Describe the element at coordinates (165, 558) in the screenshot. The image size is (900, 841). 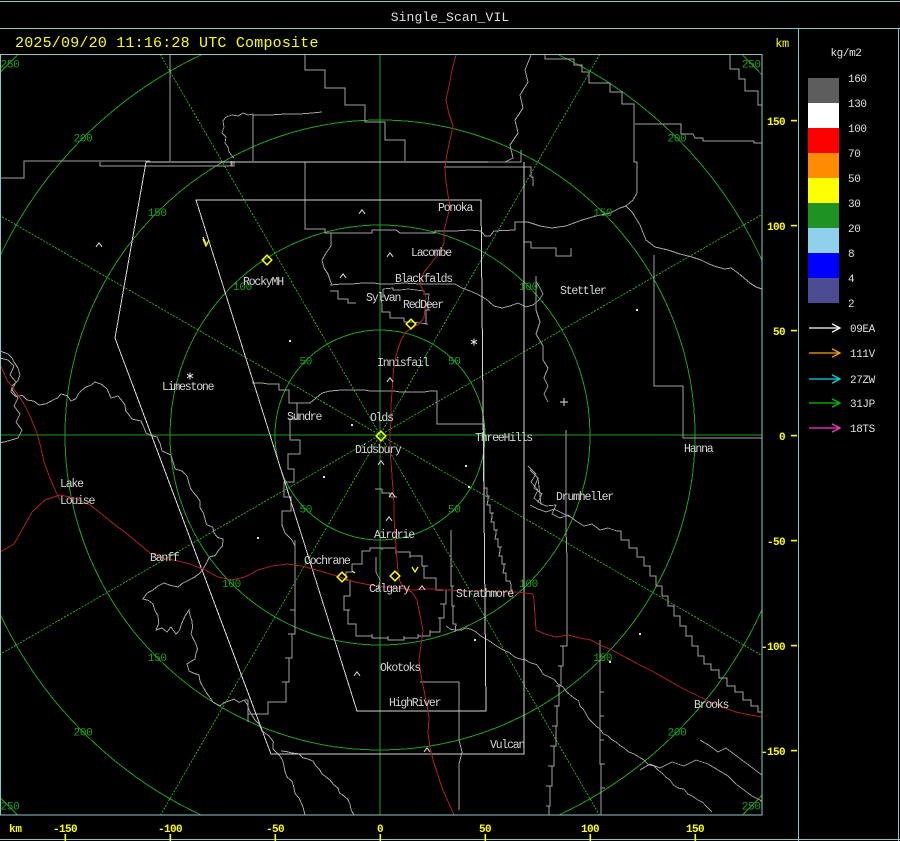
I see `svg-text: Banff` at that location.